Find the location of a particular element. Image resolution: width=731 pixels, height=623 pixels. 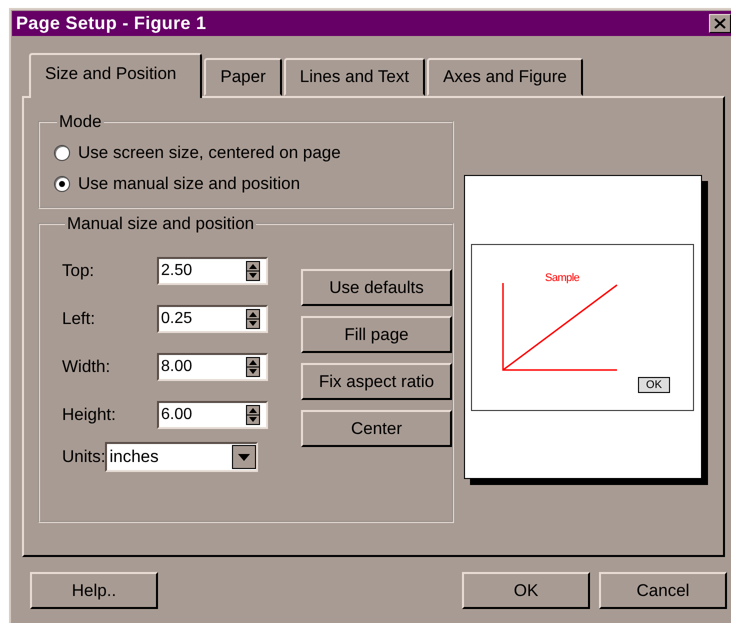

action-button: Fill page is located at coordinates (376, 334).